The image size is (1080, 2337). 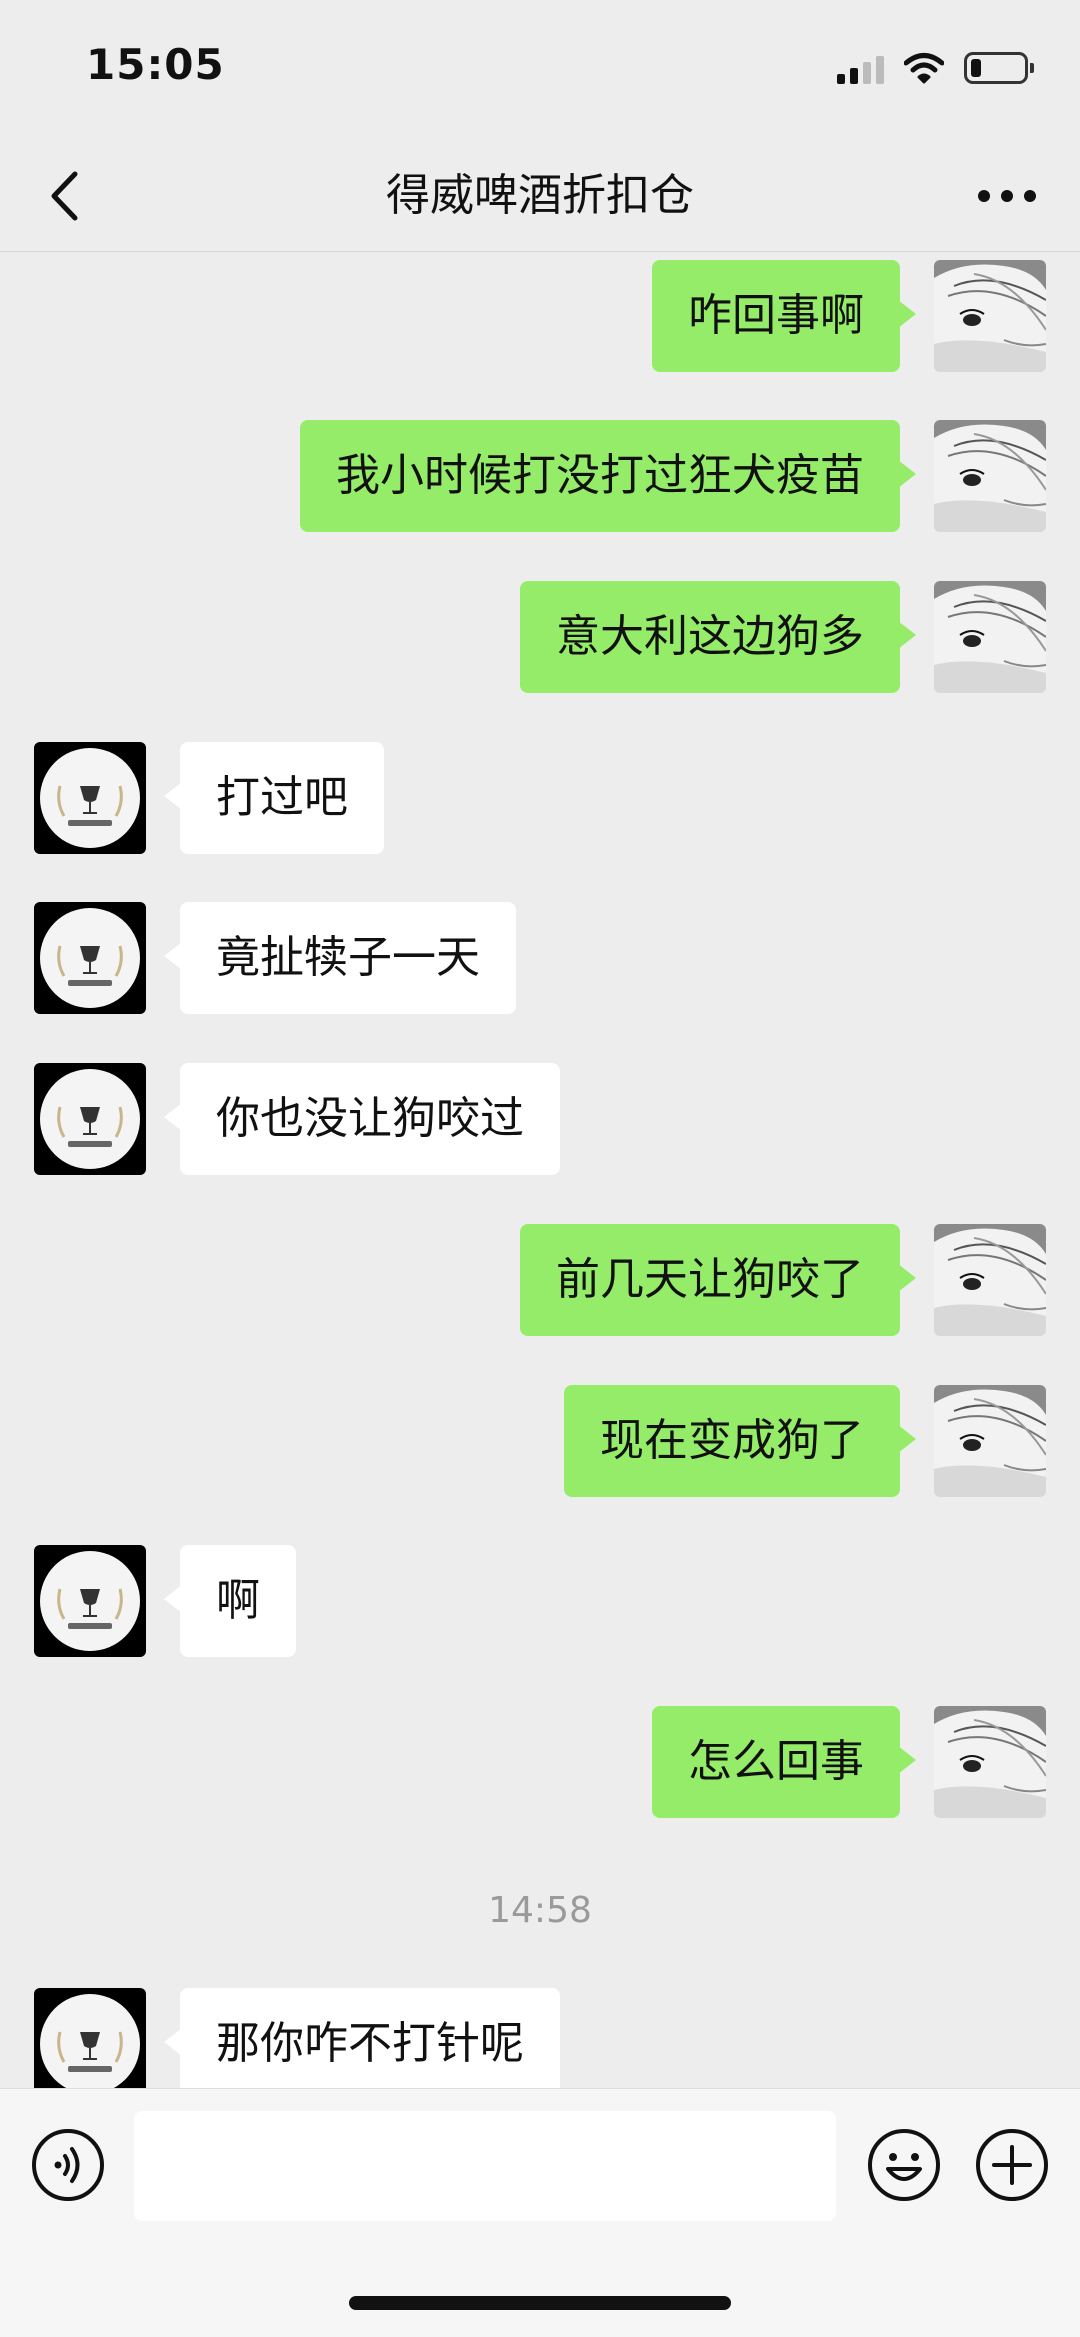 What do you see at coordinates (540, 1601) in the screenshot?
I see `incoming-message: 啊` at bounding box center [540, 1601].